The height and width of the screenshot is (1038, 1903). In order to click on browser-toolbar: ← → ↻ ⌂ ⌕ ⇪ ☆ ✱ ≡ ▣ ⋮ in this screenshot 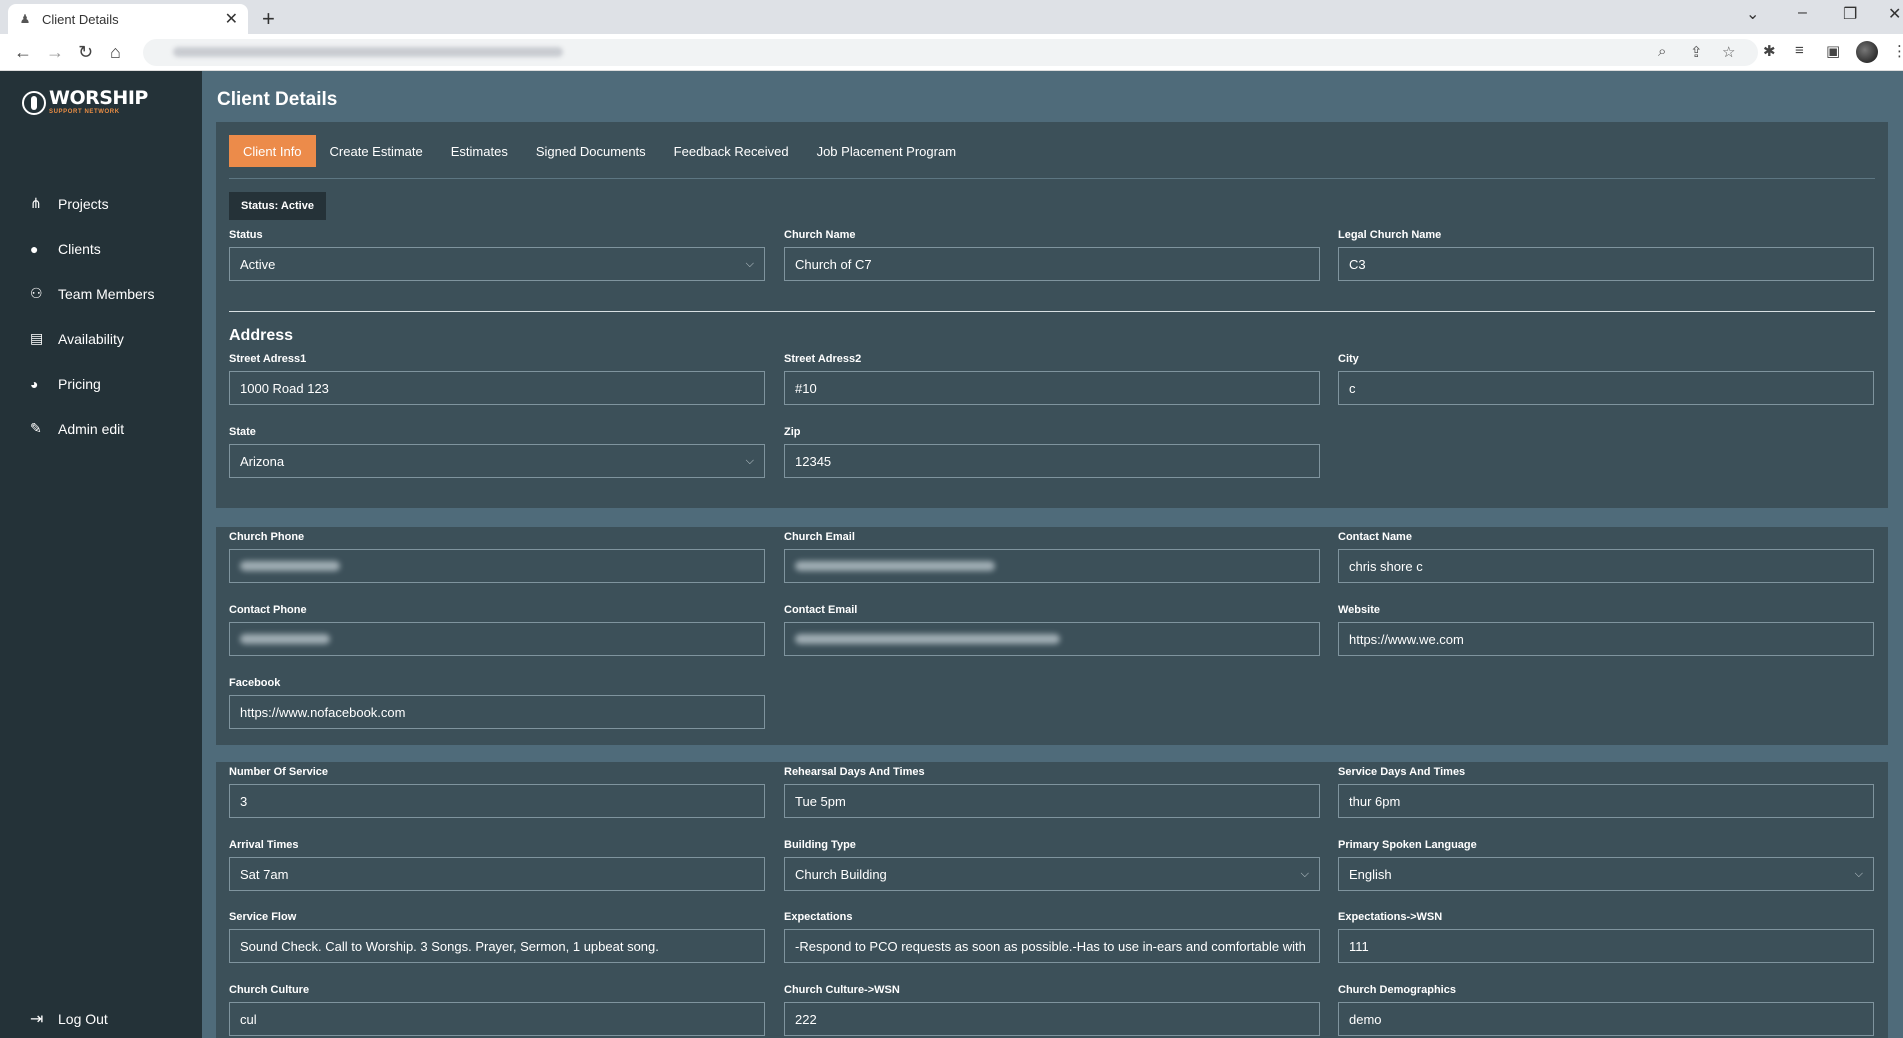, I will do `click(951, 52)`.